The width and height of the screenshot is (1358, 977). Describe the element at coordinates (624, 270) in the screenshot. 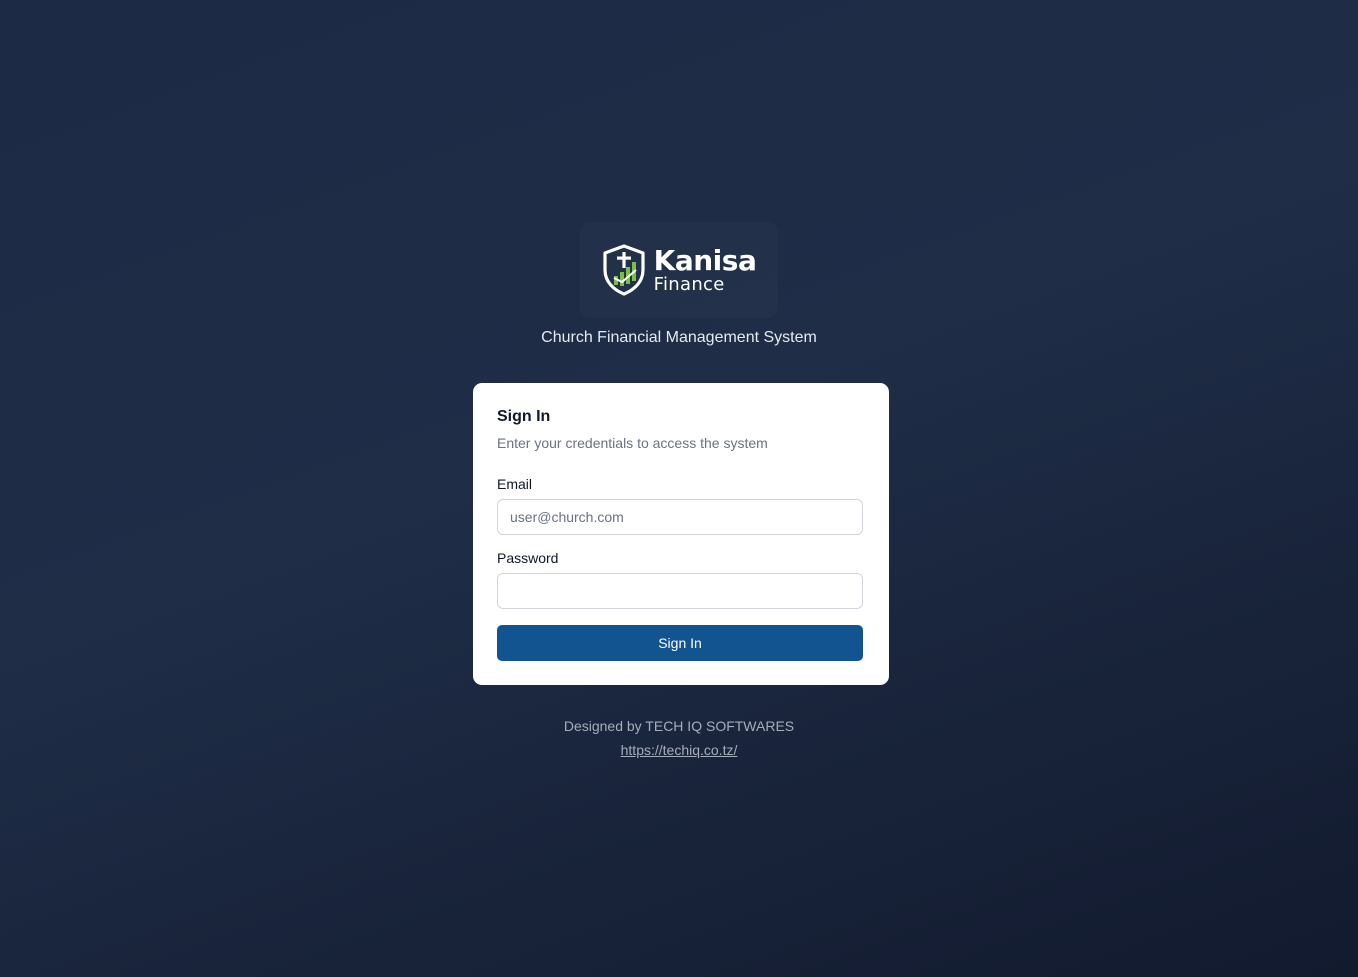

I see `shield-cross-chart-icon` at that location.